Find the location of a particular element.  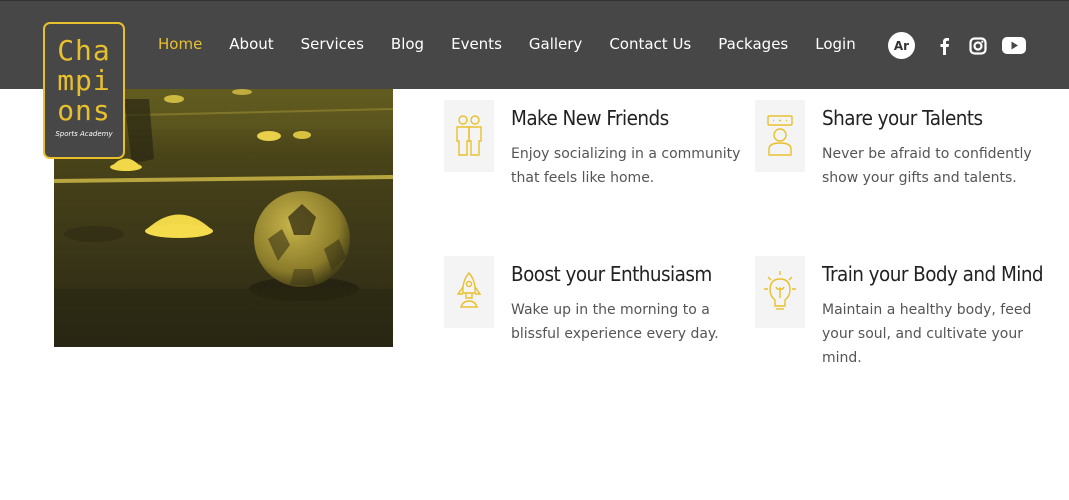

friends-icon is located at coordinates (469, 136).